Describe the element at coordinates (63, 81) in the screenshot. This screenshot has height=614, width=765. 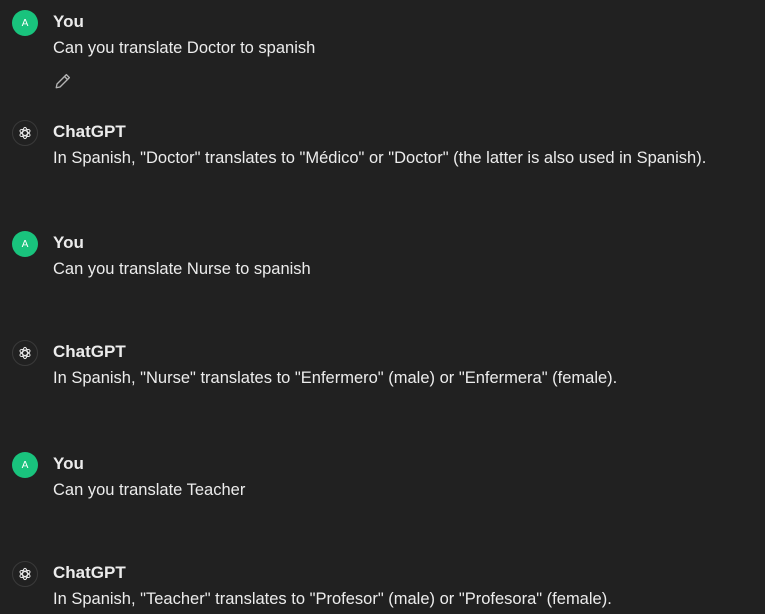
I see `pencil-icon` at that location.